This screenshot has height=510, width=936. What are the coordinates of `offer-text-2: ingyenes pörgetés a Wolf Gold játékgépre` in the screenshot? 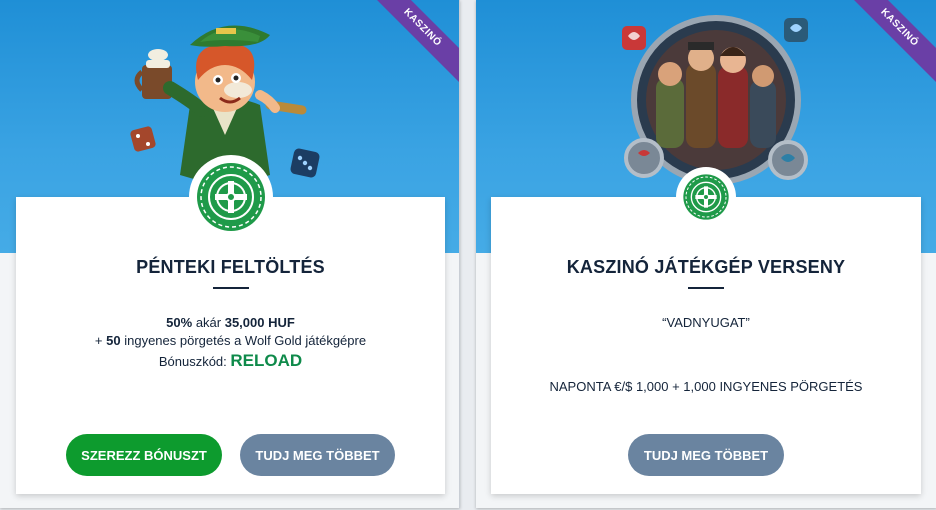 It's located at (243, 340).